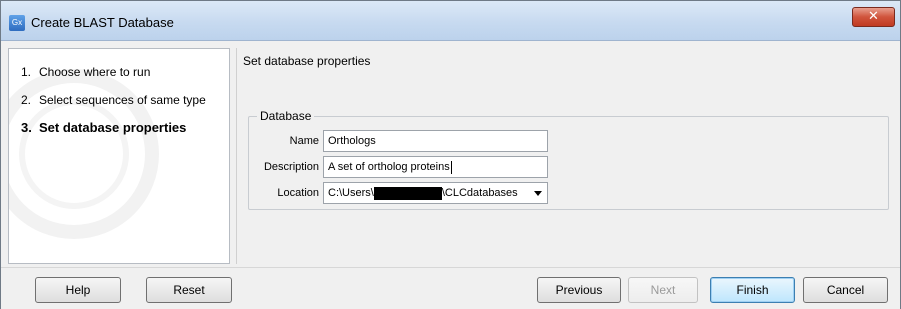 The width and height of the screenshot is (901, 309). What do you see at coordinates (113, 127) in the screenshot?
I see `step-label: Set database properties` at bounding box center [113, 127].